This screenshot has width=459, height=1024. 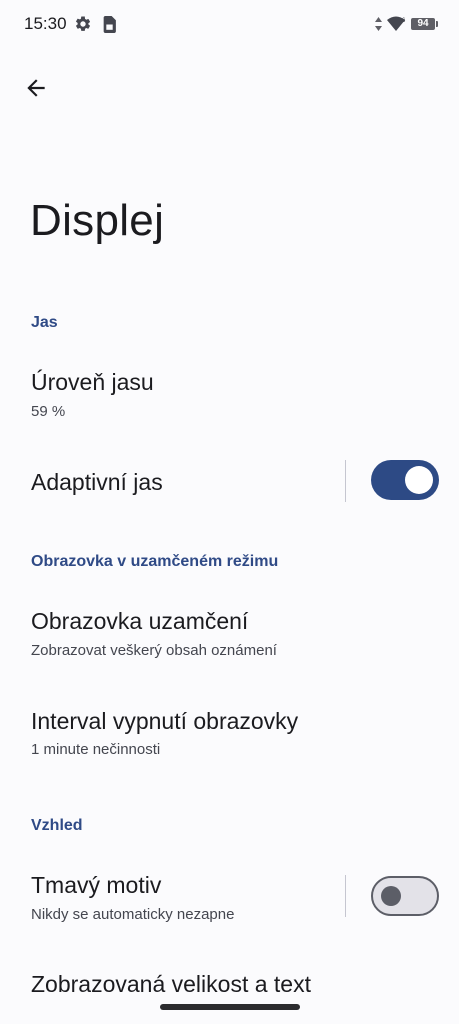 What do you see at coordinates (83, 23) in the screenshot?
I see `gear-icon` at bounding box center [83, 23].